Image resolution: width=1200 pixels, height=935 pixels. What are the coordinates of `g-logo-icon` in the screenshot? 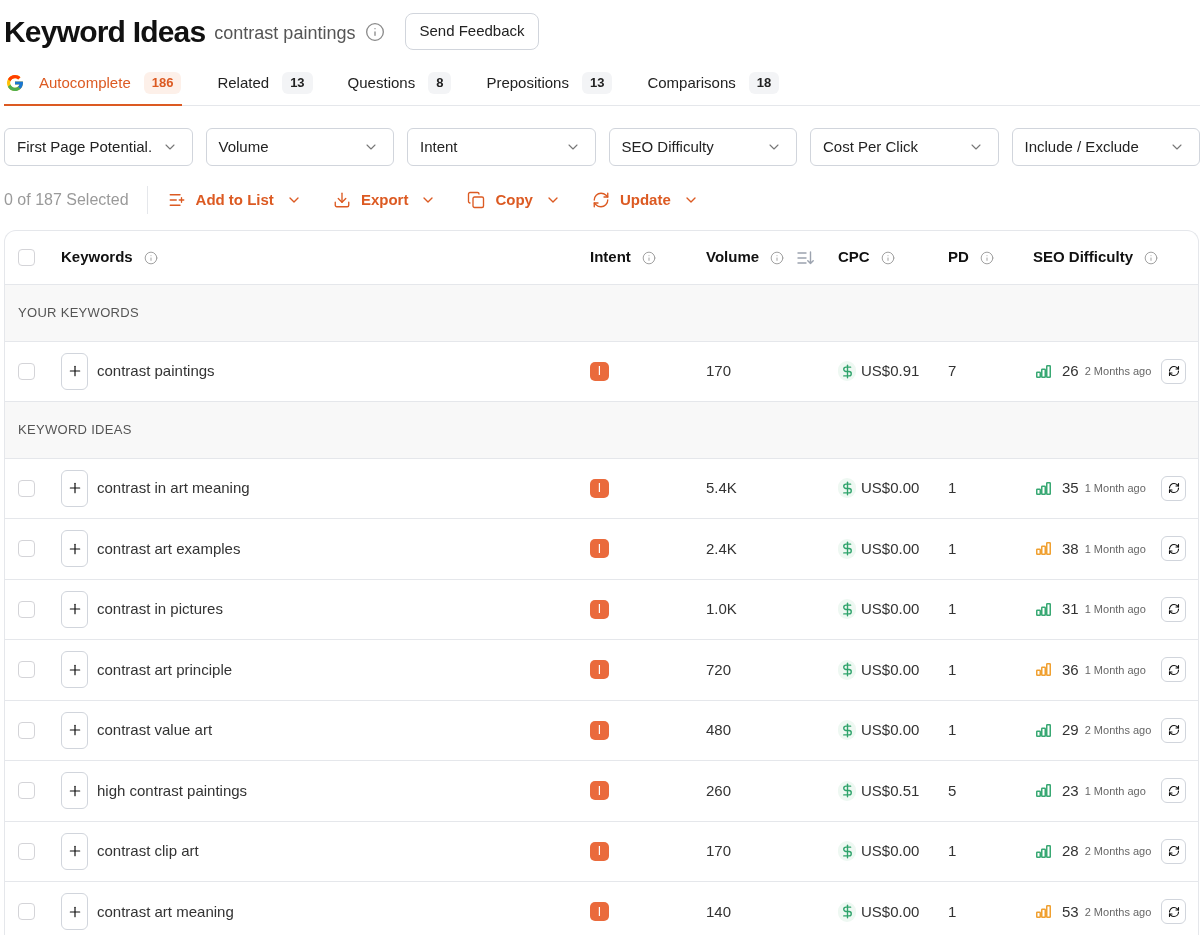 It's located at (15, 83).